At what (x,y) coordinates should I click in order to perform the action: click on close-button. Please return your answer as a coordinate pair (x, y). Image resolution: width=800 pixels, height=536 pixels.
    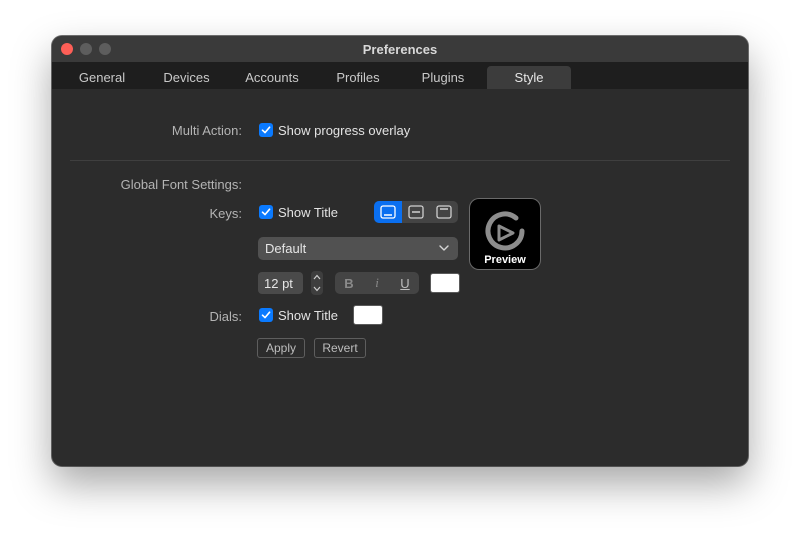
    Looking at the image, I should click on (67, 49).